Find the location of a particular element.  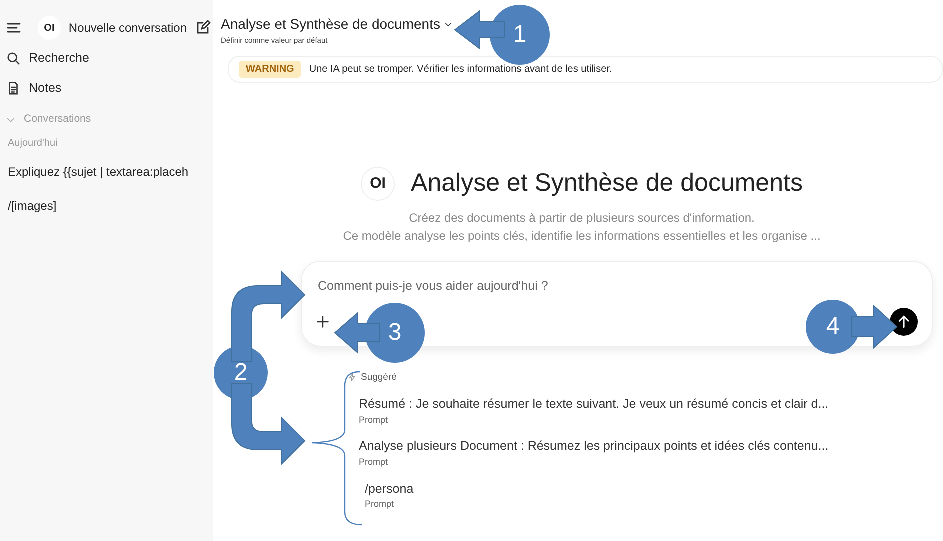

model-selector: Analyse et Synthèse de documents is located at coordinates (330, 24).